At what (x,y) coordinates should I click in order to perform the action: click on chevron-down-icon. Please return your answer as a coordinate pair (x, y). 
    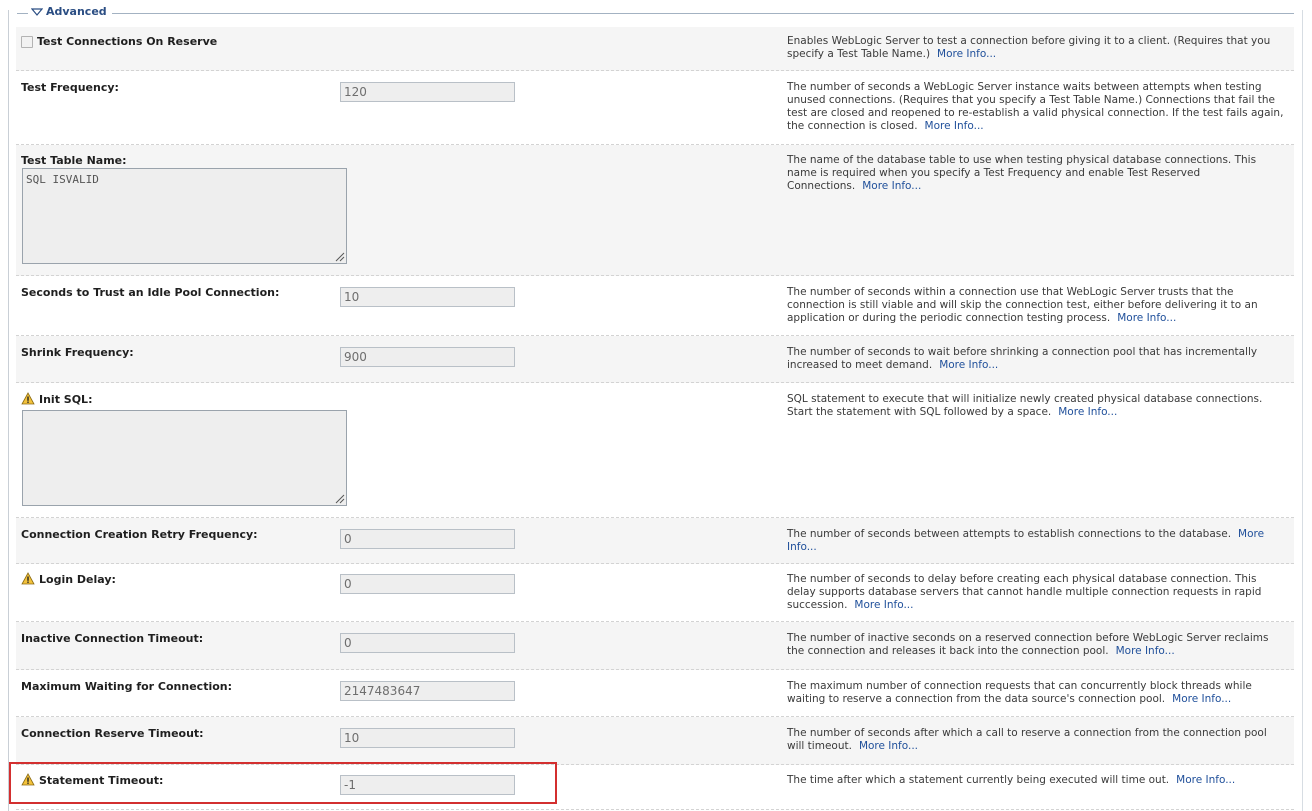
    Looking at the image, I should click on (37, 11).